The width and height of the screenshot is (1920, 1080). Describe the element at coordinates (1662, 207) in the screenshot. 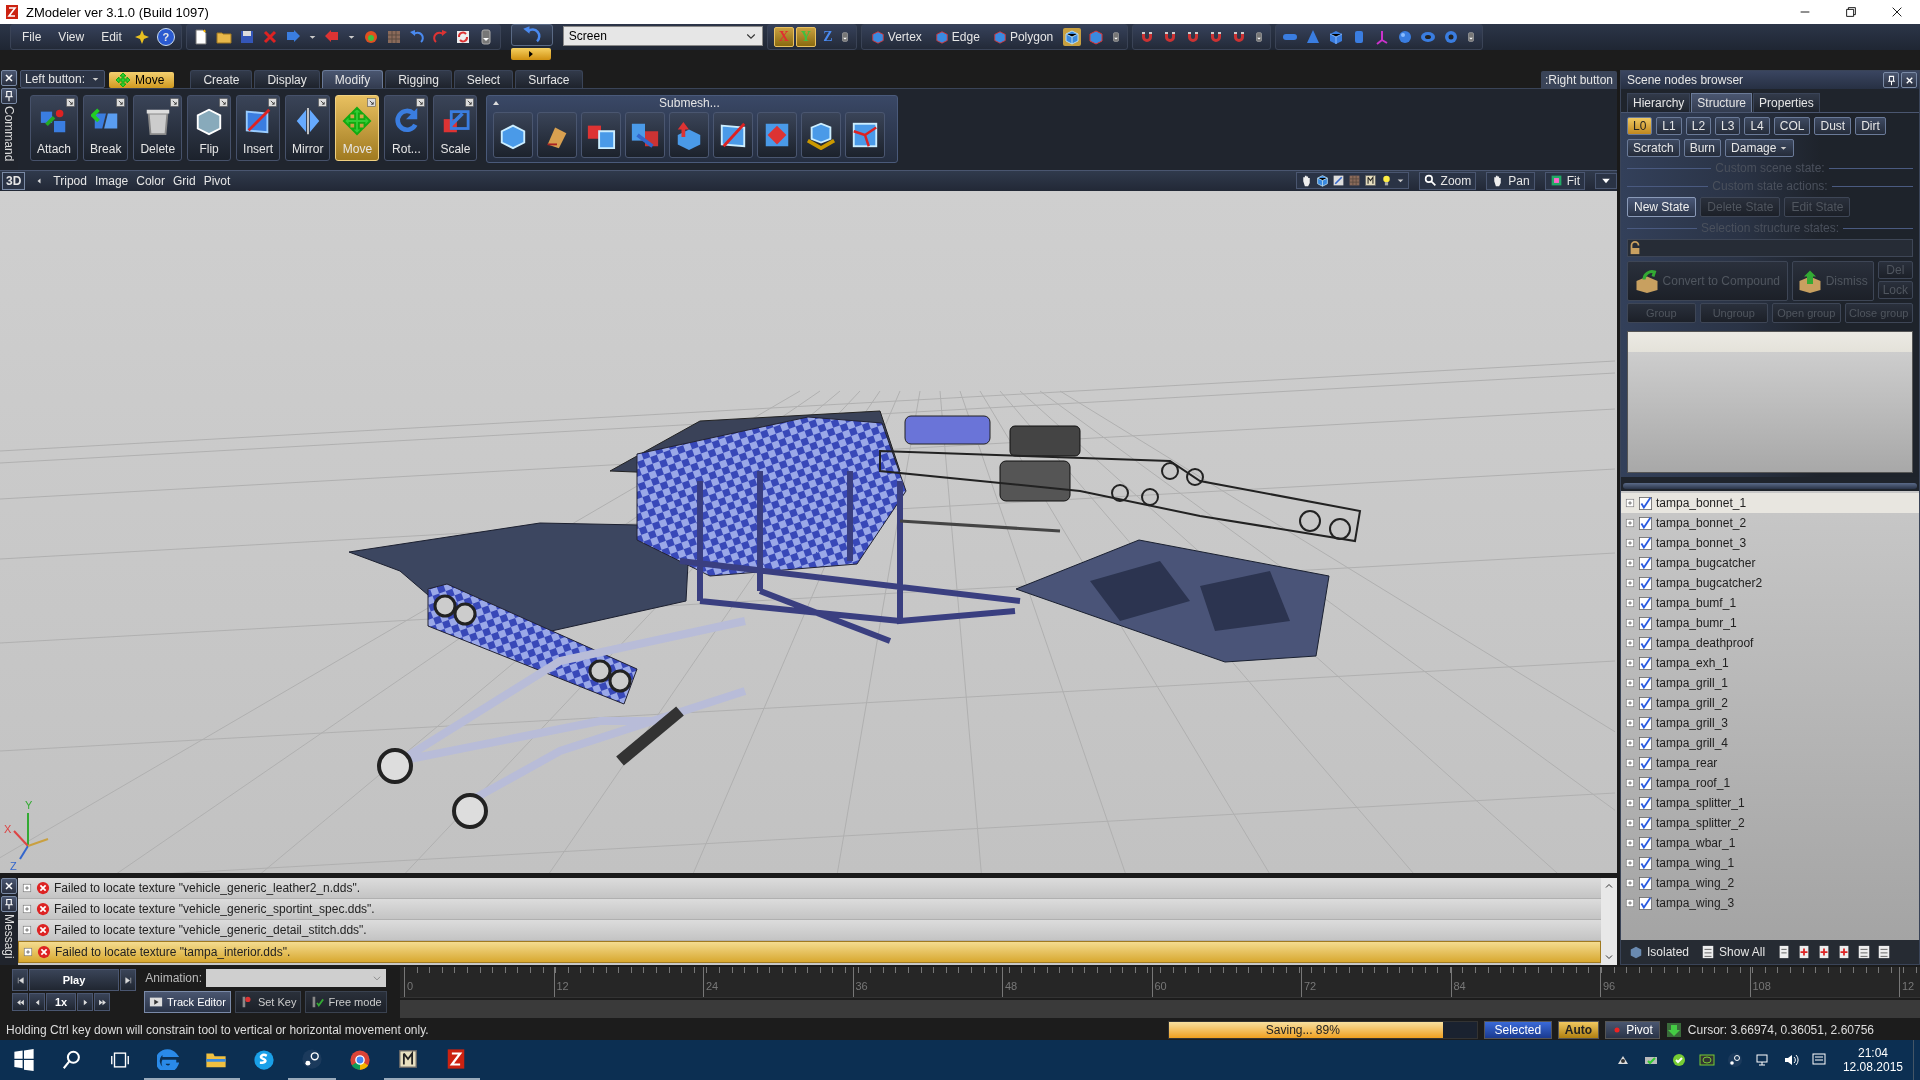

I see `state-button: New State` at that location.